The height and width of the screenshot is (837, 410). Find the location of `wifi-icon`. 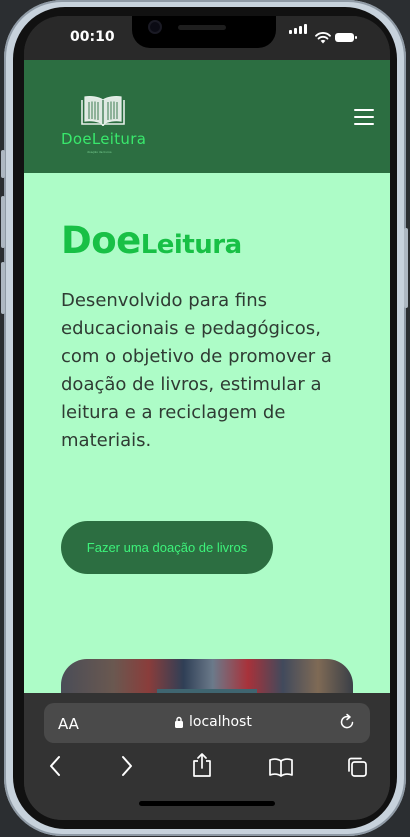

wifi-icon is located at coordinates (323, 38).